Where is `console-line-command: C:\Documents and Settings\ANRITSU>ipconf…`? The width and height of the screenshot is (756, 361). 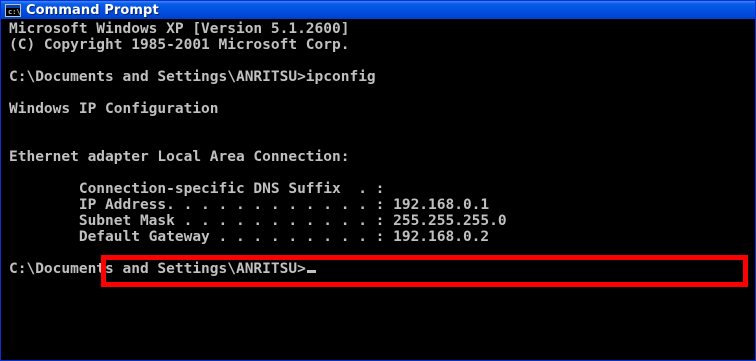
console-line-command: C:\Documents and Settings\ANRITSU>ipconf… is located at coordinates (192, 77).